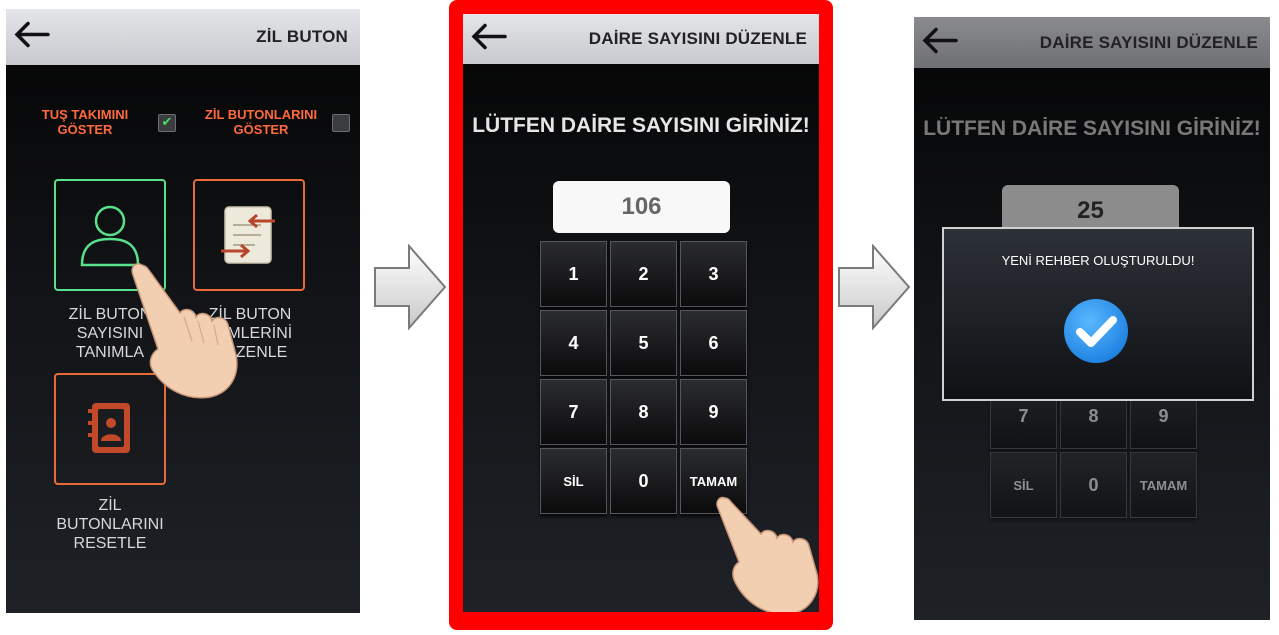 The image size is (1279, 635). Describe the element at coordinates (183, 37) in the screenshot. I see `top-bar: ZİL BUTON` at that location.